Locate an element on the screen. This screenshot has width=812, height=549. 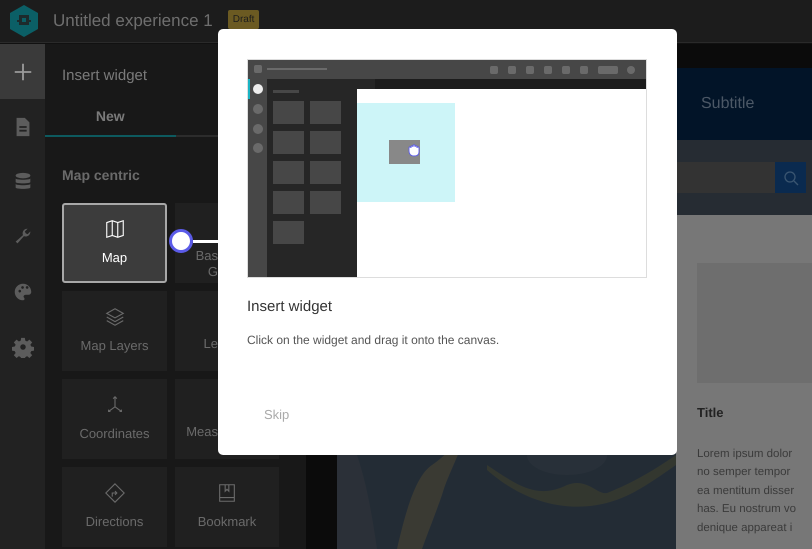
widget-tile: Map Layers is located at coordinates (114, 331).